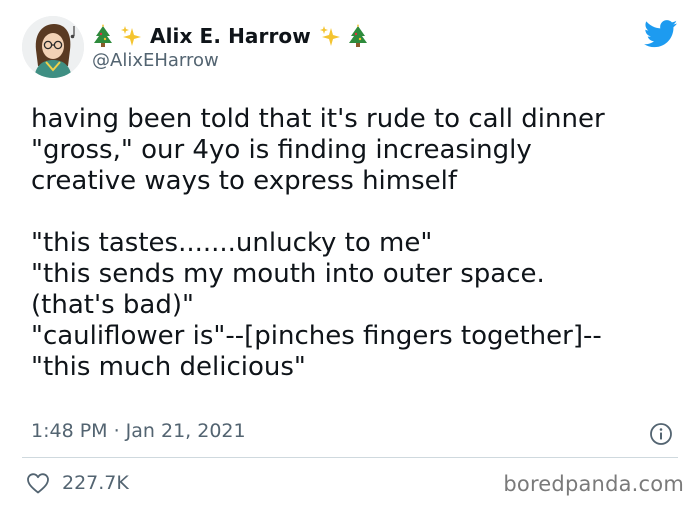 This screenshot has height=507, width=700. What do you see at coordinates (350, 457) in the screenshot?
I see `divider` at bounding box center [350, 457].